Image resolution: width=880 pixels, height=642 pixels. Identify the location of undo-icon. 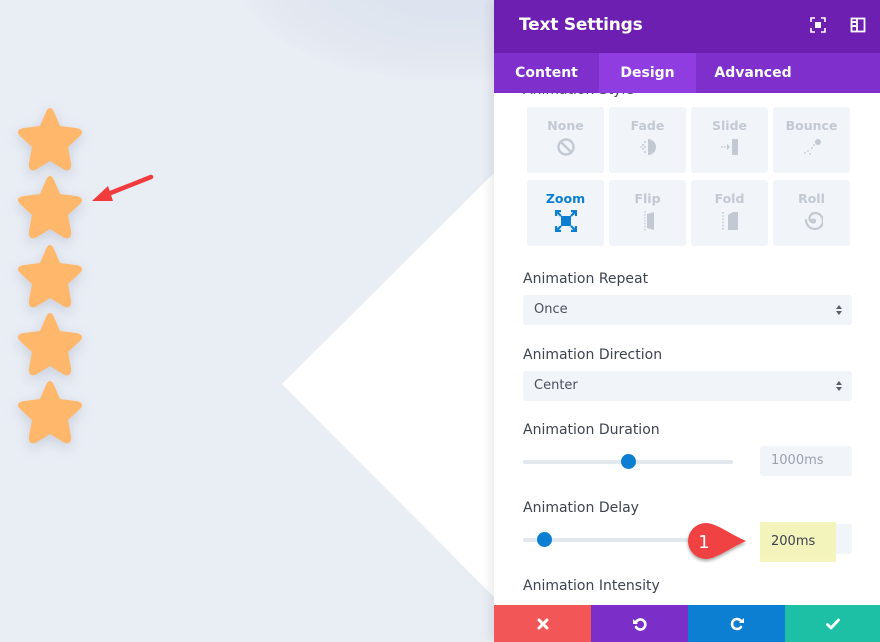
(639, 624).